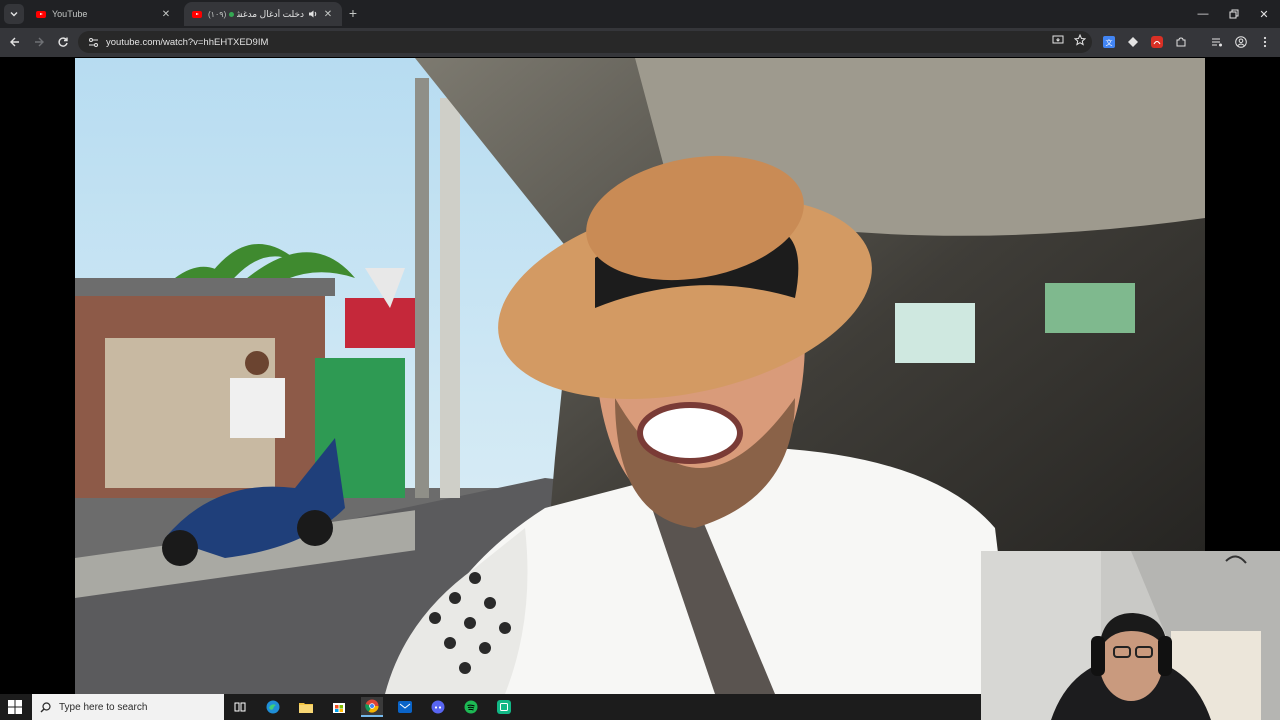  What do you see at coordinates (585, 42) in the screenshot?
I see `address-bar: youtube.com/watch?v=hhEHTXED9IM` at bounding box center [585, 42].